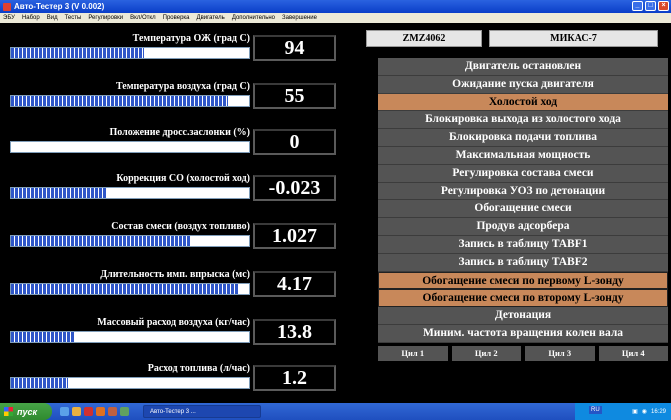  I want to click on parameter-row: Температура воздуха (град С) 55, so click(172, 97).